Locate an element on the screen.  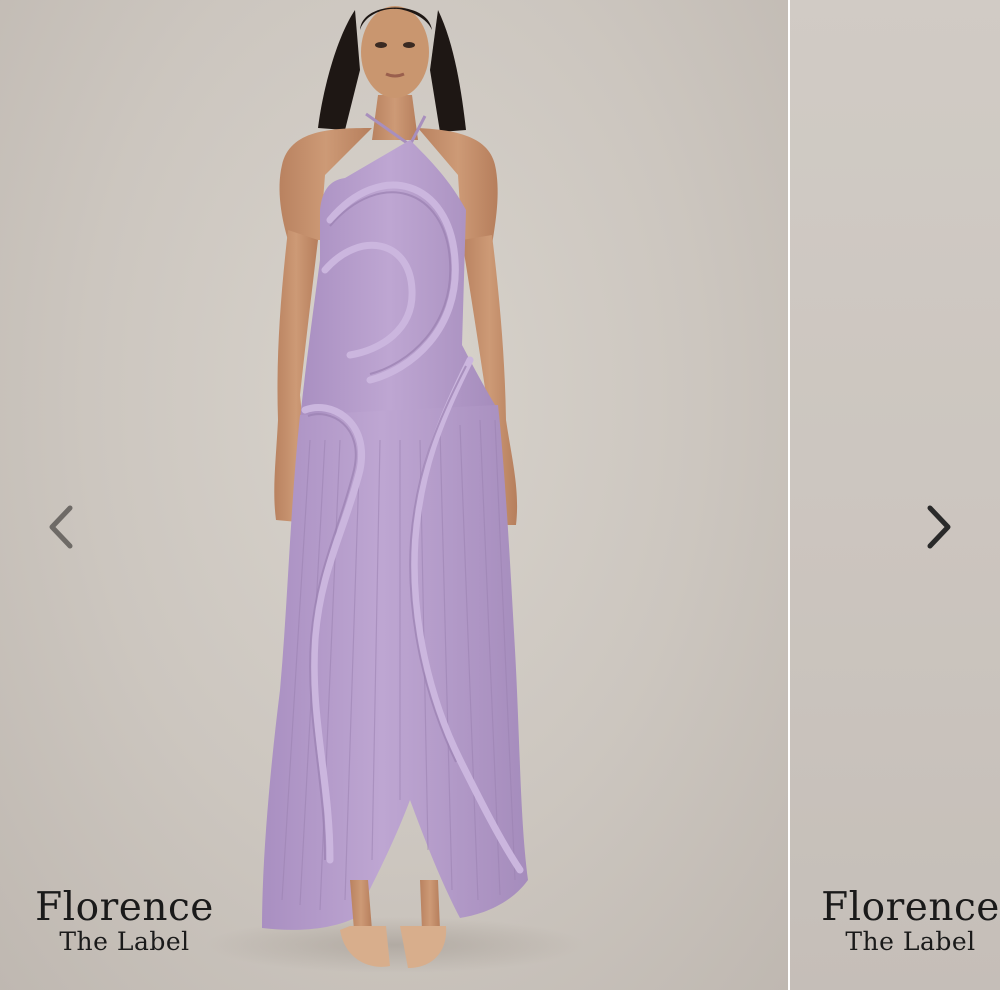
previous-slide-button is located at coordinates (61, 527).